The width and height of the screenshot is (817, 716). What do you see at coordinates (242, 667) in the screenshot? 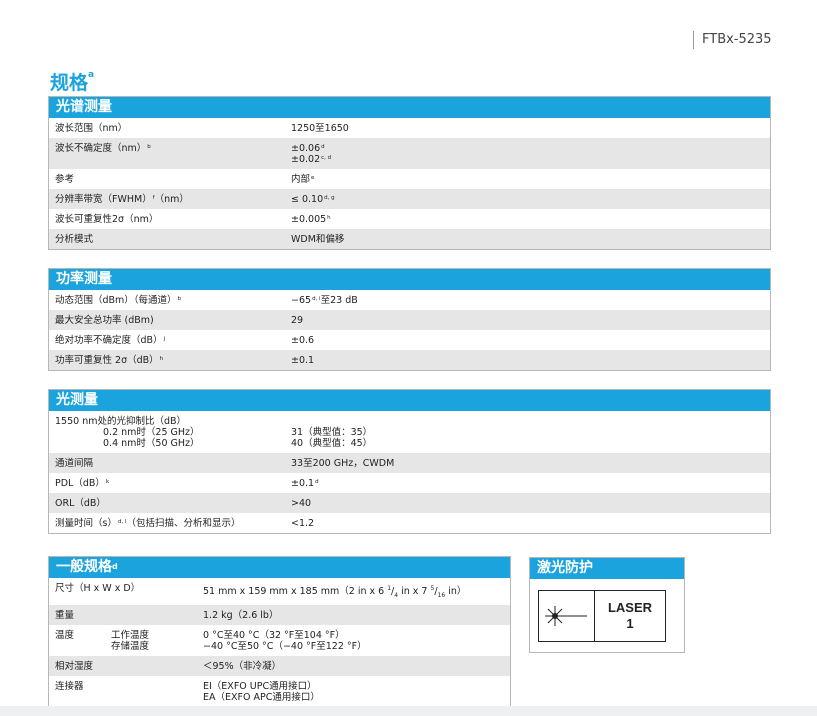
I see `row-value: ＜95%（非冷凝）` at bounding box center [242, 667].